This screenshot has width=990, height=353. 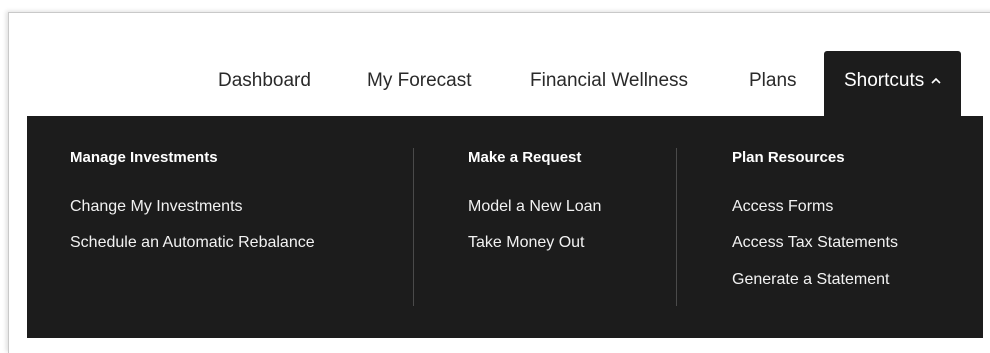 What do you see at coordinates (534, 207) in the screenshot?
I see `link-model-new-loan: Model a New Loan` at bounding box center [534, 207].